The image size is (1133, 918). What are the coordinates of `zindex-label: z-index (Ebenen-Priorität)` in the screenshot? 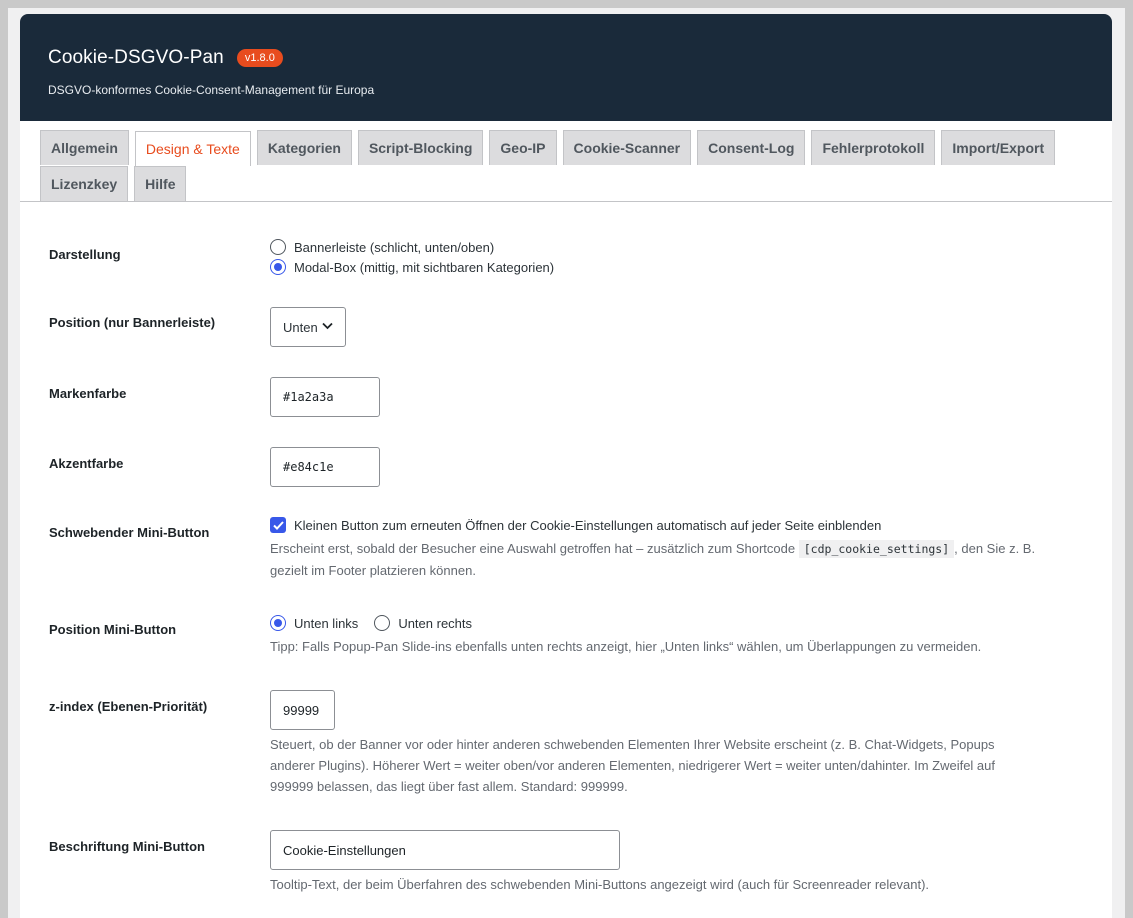 It's located at (128, 706).